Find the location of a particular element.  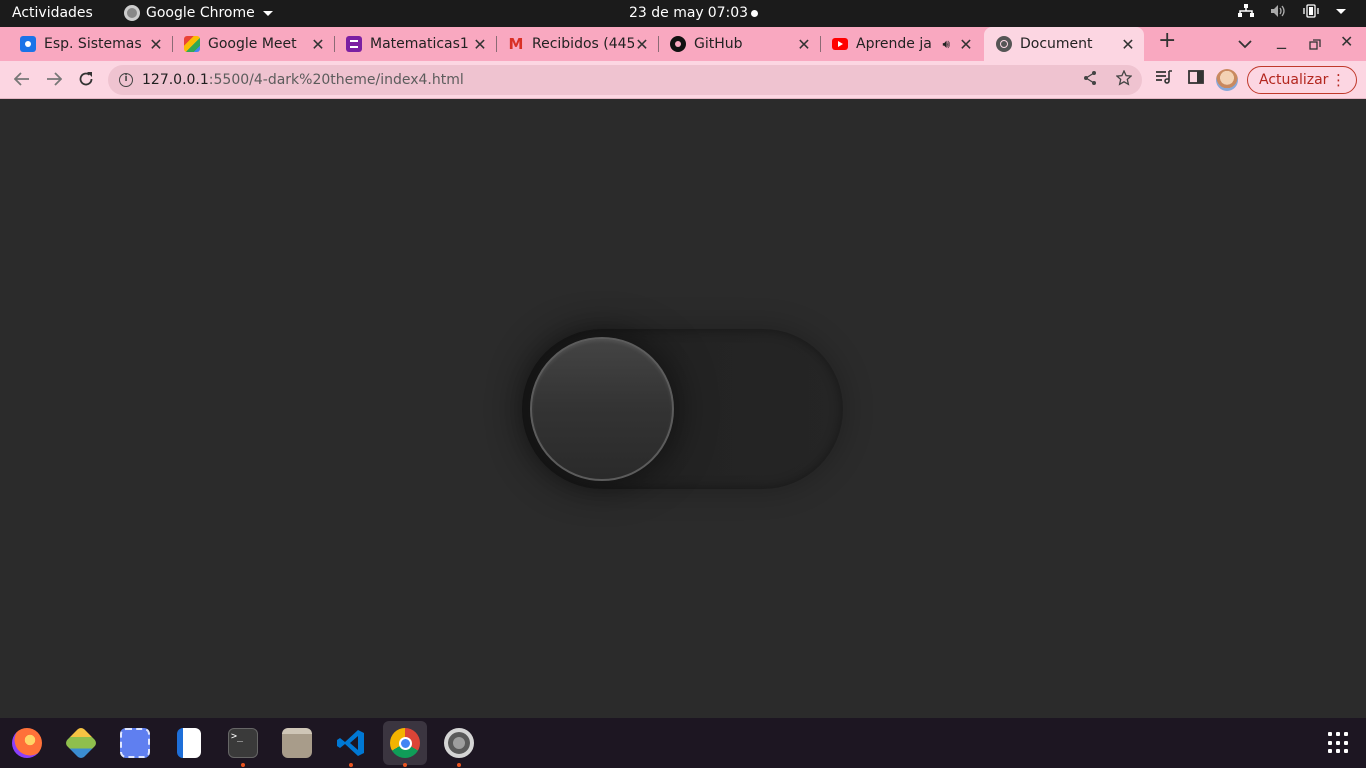

site-info-icon: i is located at coordinates (126, 80).